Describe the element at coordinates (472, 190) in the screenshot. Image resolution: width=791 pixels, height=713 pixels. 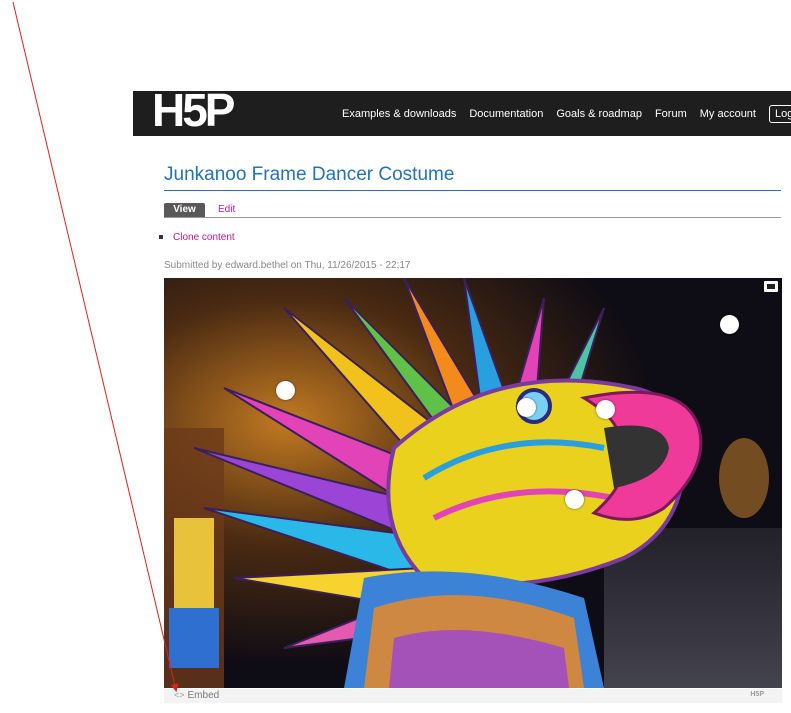
I see `title-divider` at that location.